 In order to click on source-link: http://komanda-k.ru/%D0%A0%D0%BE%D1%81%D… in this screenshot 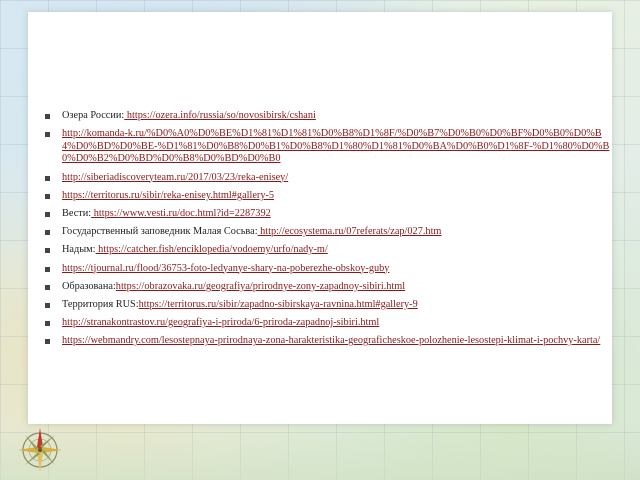, I will do `click(335, 146)`.